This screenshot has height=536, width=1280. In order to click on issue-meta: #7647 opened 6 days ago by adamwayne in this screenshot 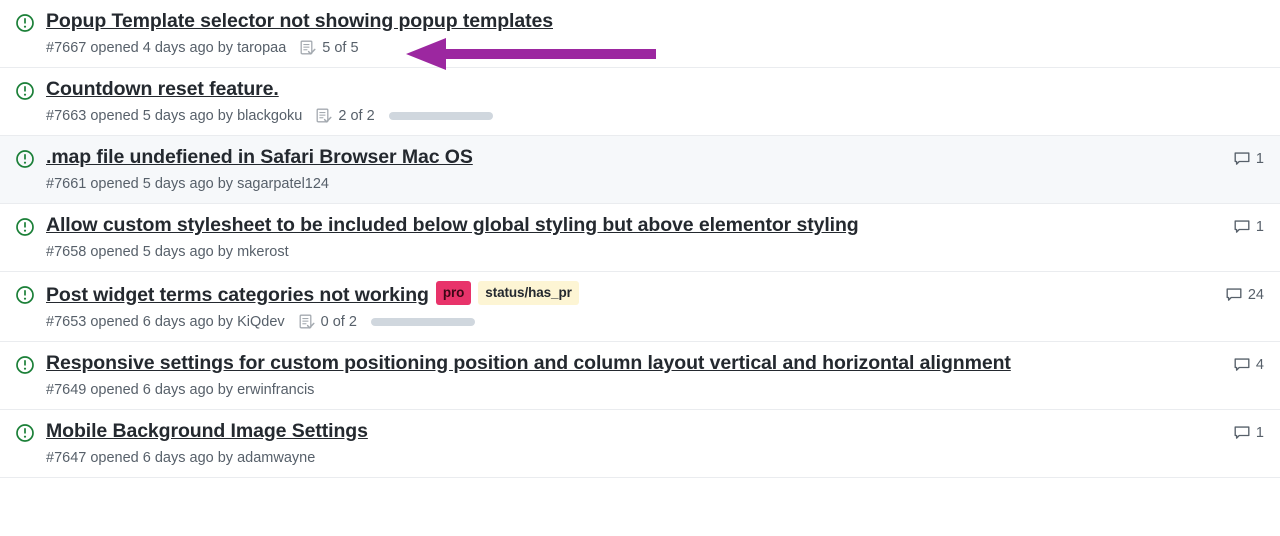, I will do `click(622, 458)`.